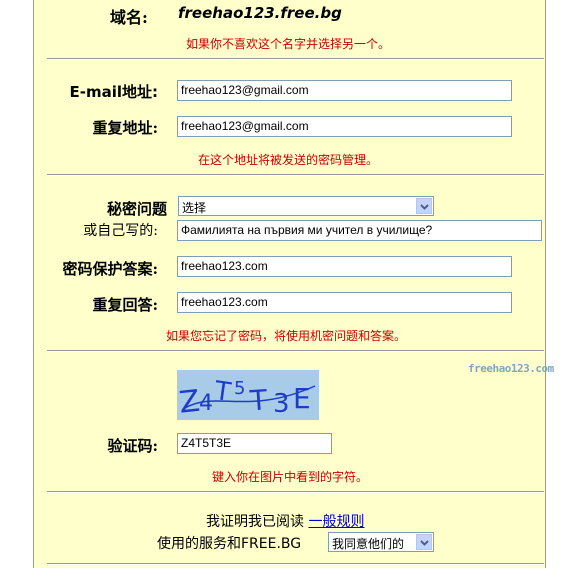 This screenshot has height=568, width=578. I want to click on answer-input: freehao123.com, so click(344, 266).